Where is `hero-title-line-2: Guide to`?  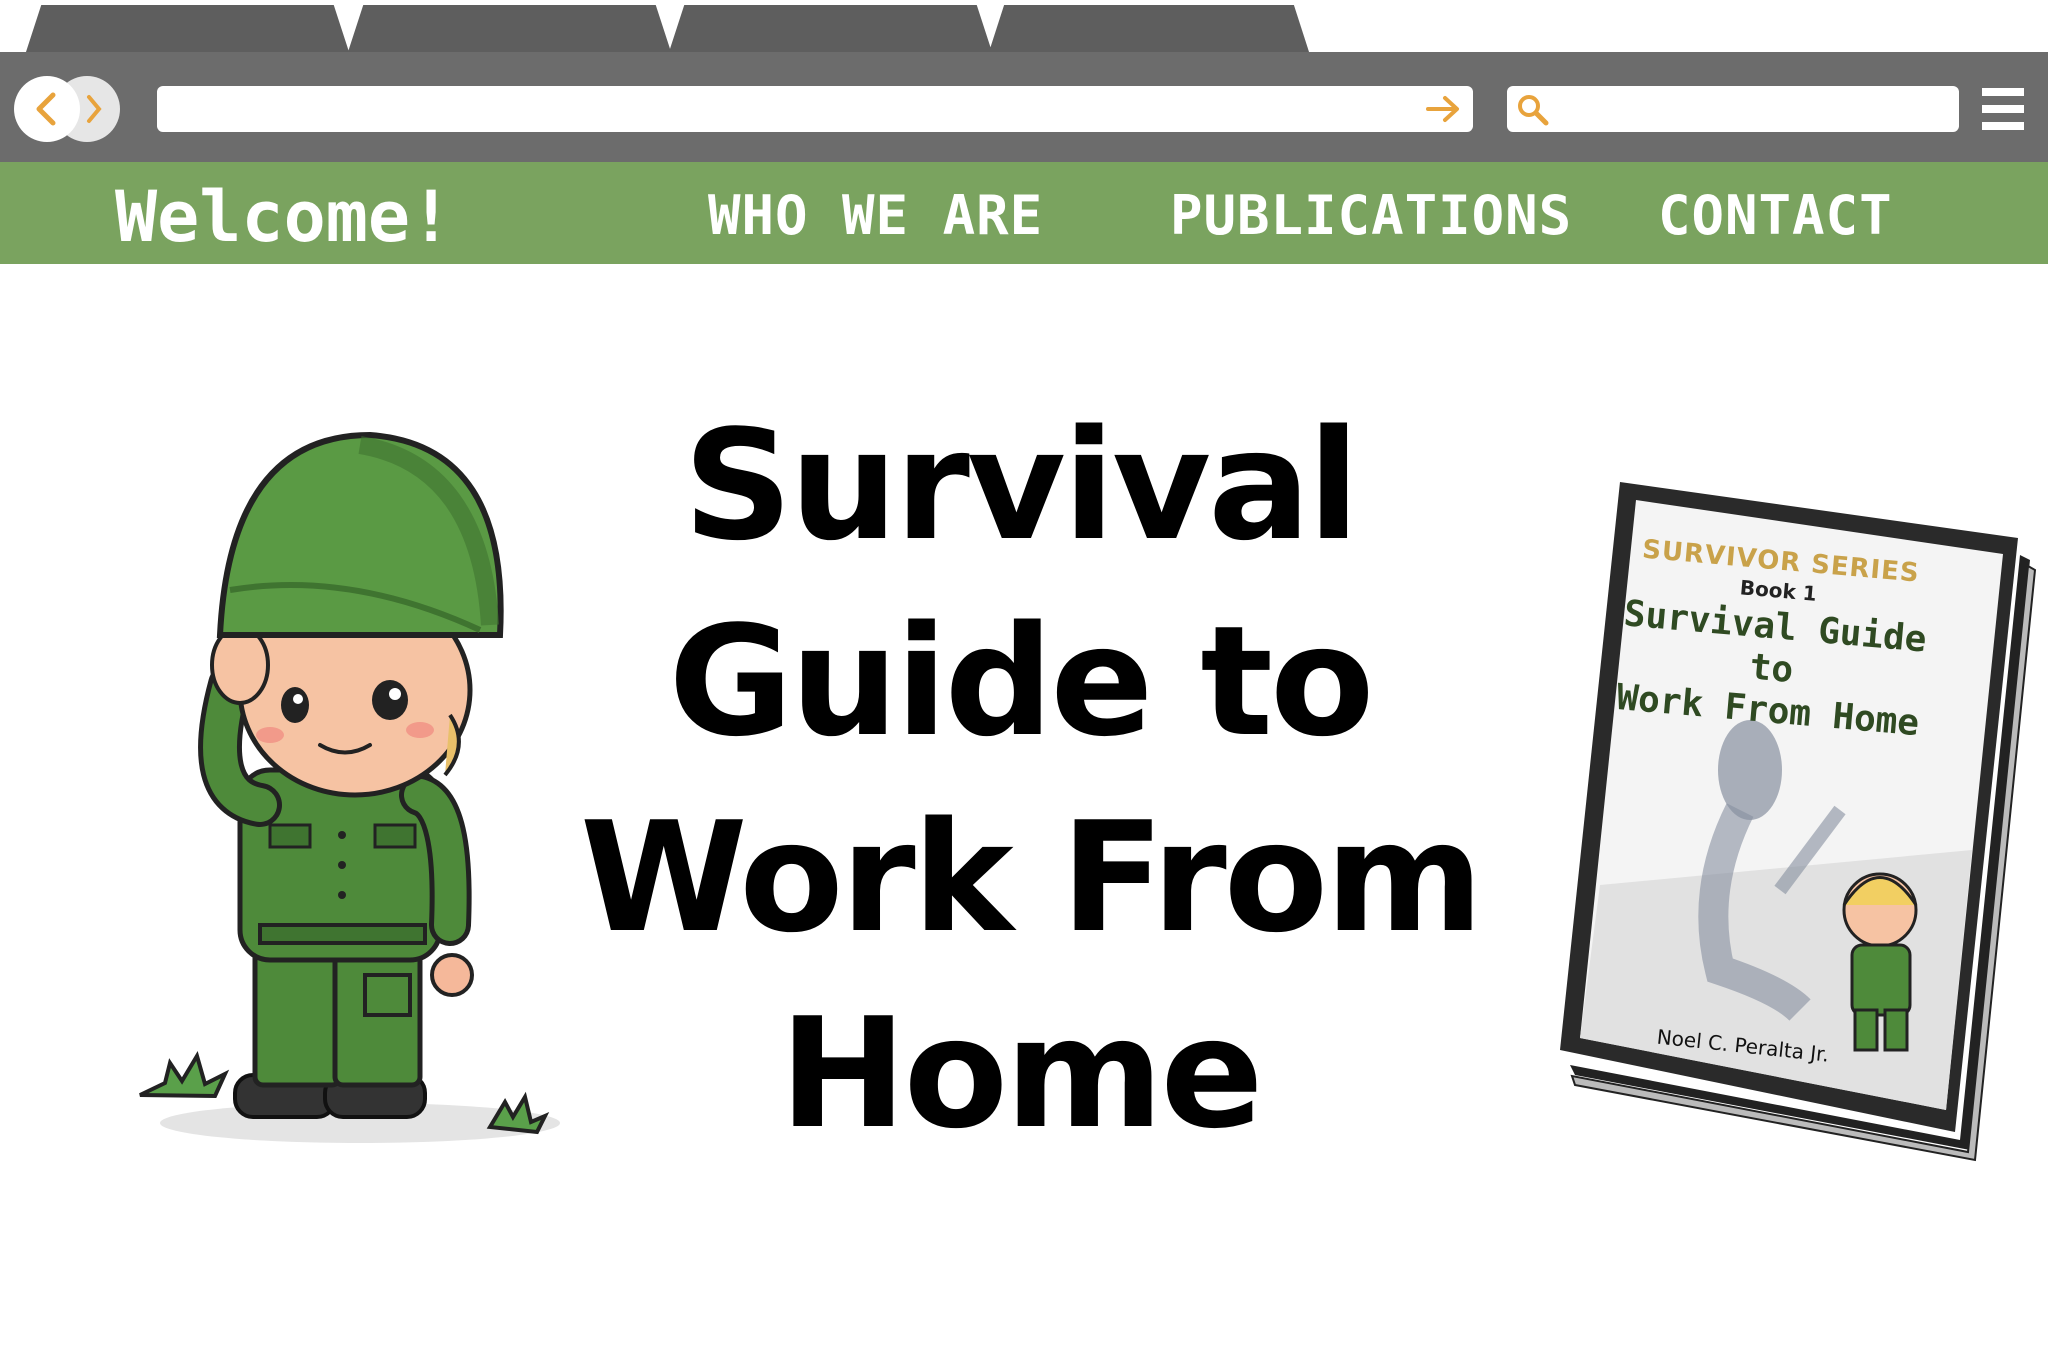 hero-title-line-2: Guide to is located at coordinates (1021, 681).